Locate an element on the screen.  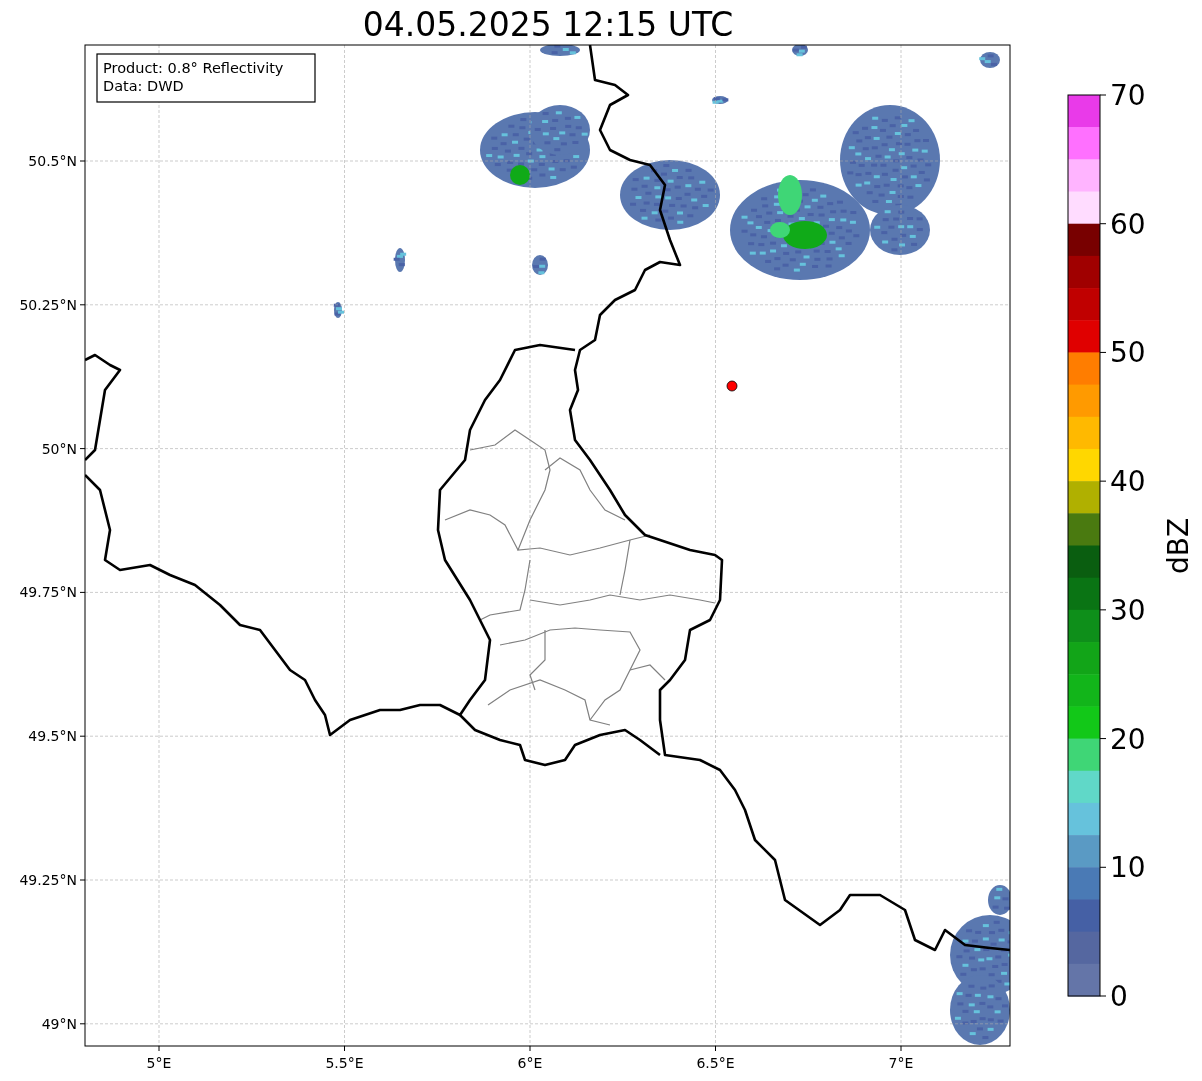
colorbar-tick-label: 30 is located at coordinates (1128, 610).